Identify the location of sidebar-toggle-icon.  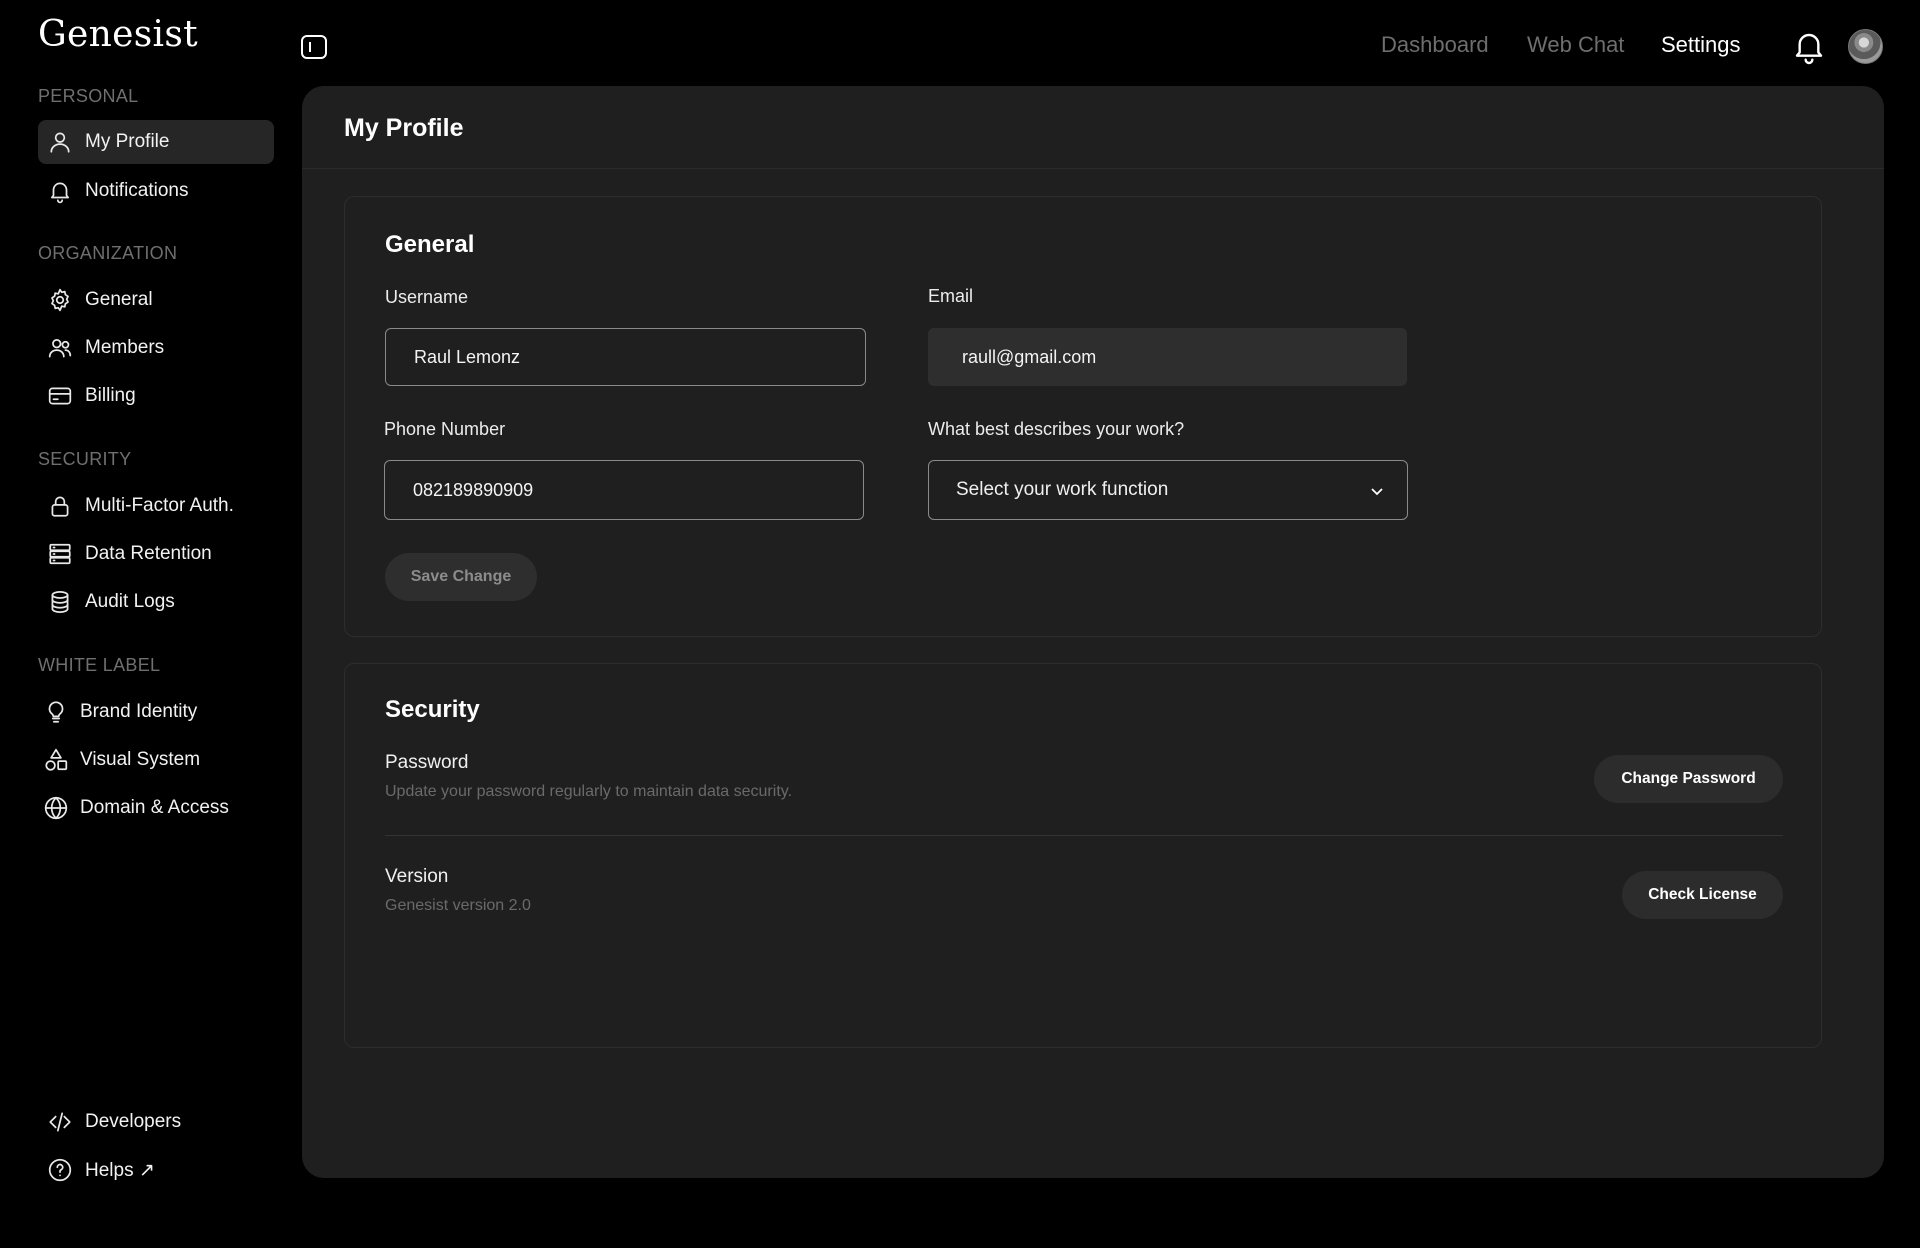
(314, 47).